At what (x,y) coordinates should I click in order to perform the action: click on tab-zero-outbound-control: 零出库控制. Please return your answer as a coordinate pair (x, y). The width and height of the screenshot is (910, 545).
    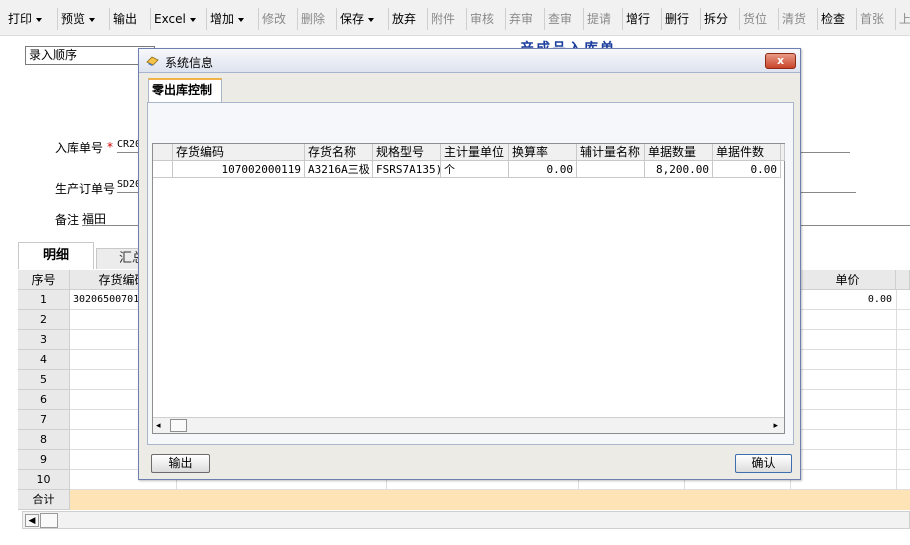
    Looking at the image, I should click on (185, 90).